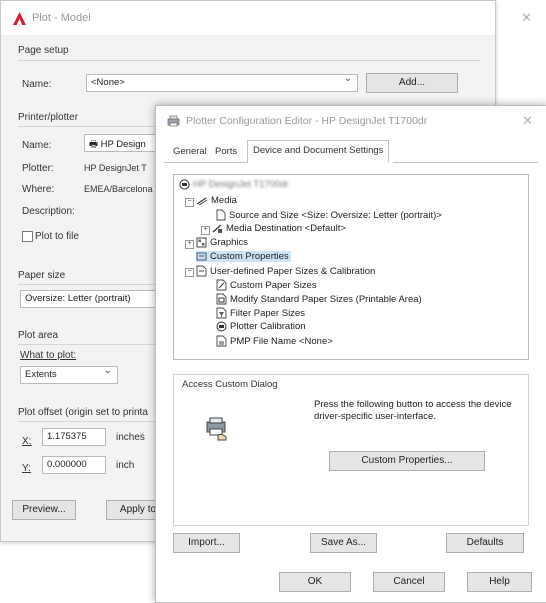 Image resolution: width=546 pixels, height=603 pixels. I want to click on x-label: X:, so click(27, 441).